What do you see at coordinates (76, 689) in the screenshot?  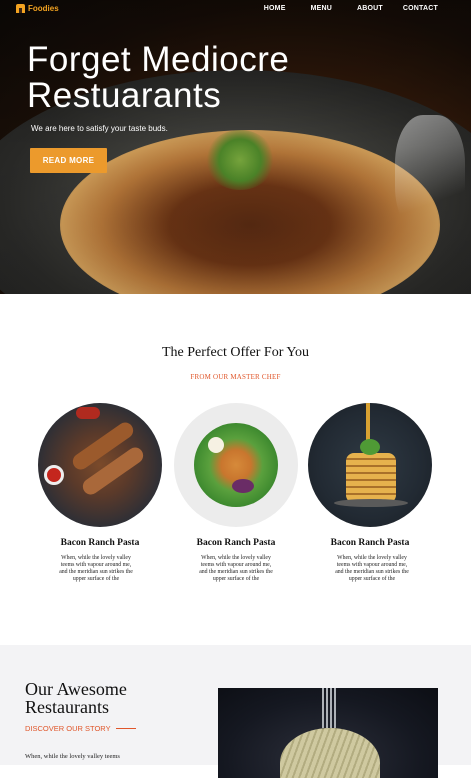 I see `story-title-line1: Our Awesome` at bounding box center [76, 689].